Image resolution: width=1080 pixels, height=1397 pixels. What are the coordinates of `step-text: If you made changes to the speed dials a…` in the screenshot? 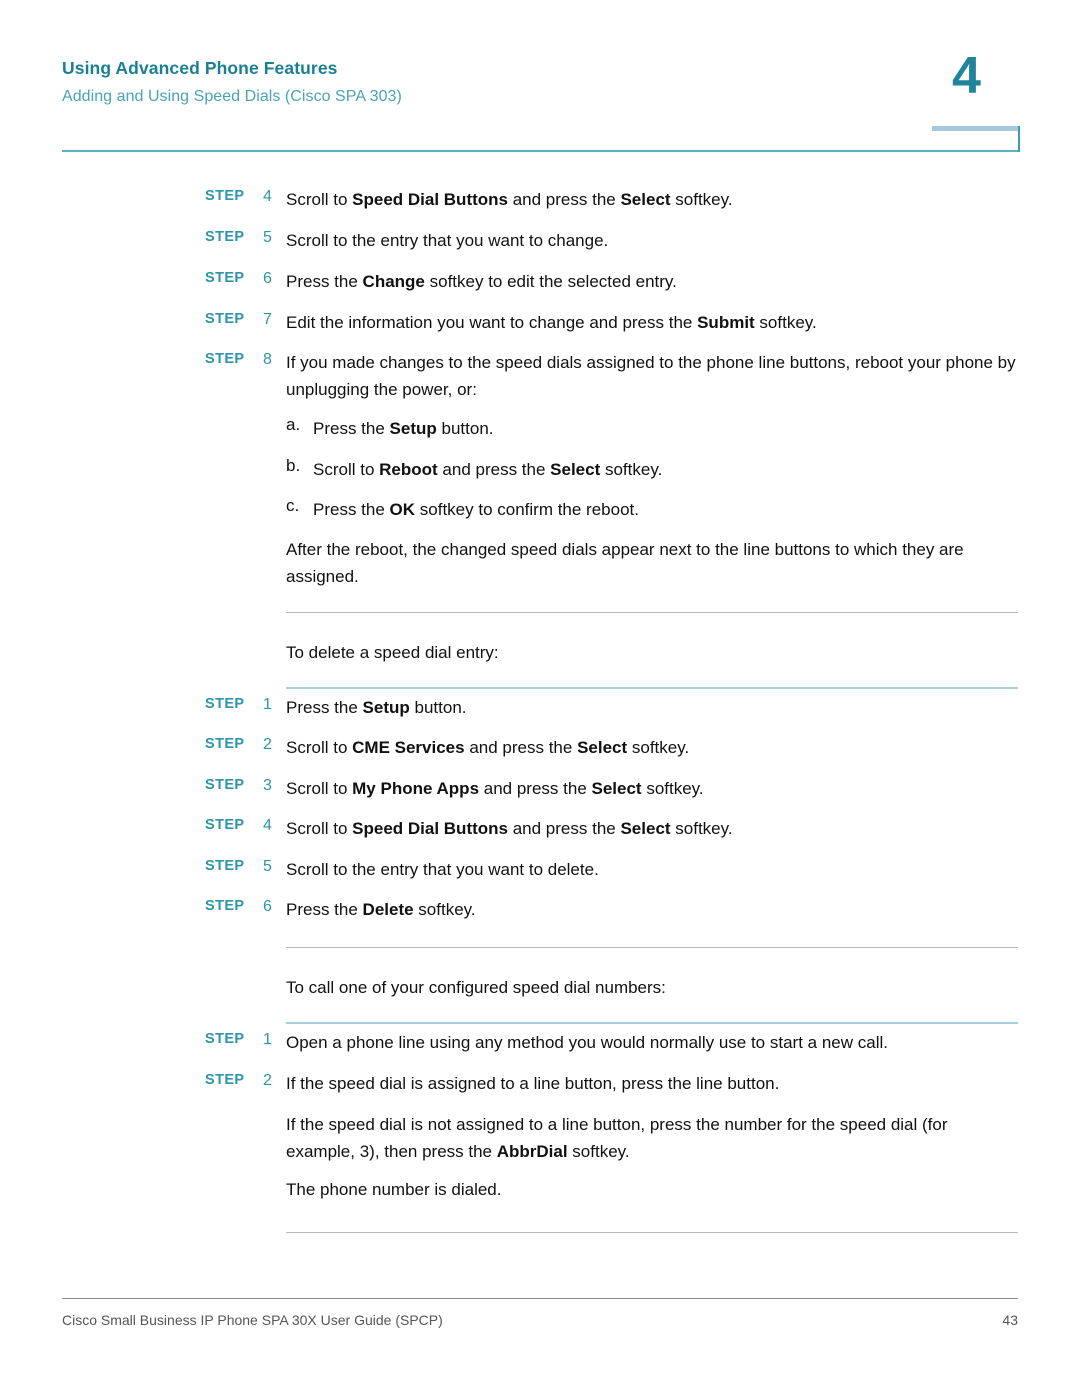 It's located at (651, 376).